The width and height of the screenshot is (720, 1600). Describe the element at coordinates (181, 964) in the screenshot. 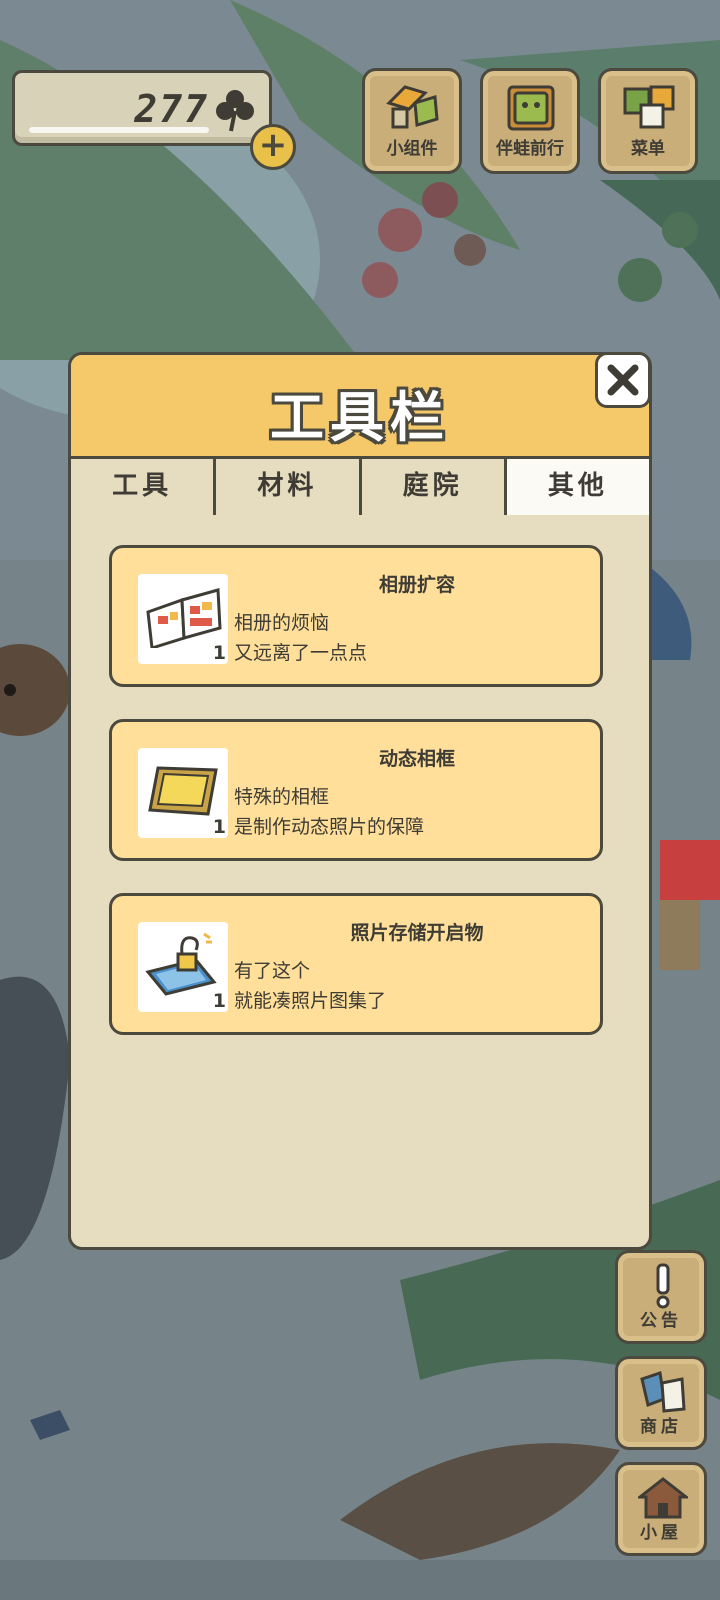

I see `unlock-icon` at that location.